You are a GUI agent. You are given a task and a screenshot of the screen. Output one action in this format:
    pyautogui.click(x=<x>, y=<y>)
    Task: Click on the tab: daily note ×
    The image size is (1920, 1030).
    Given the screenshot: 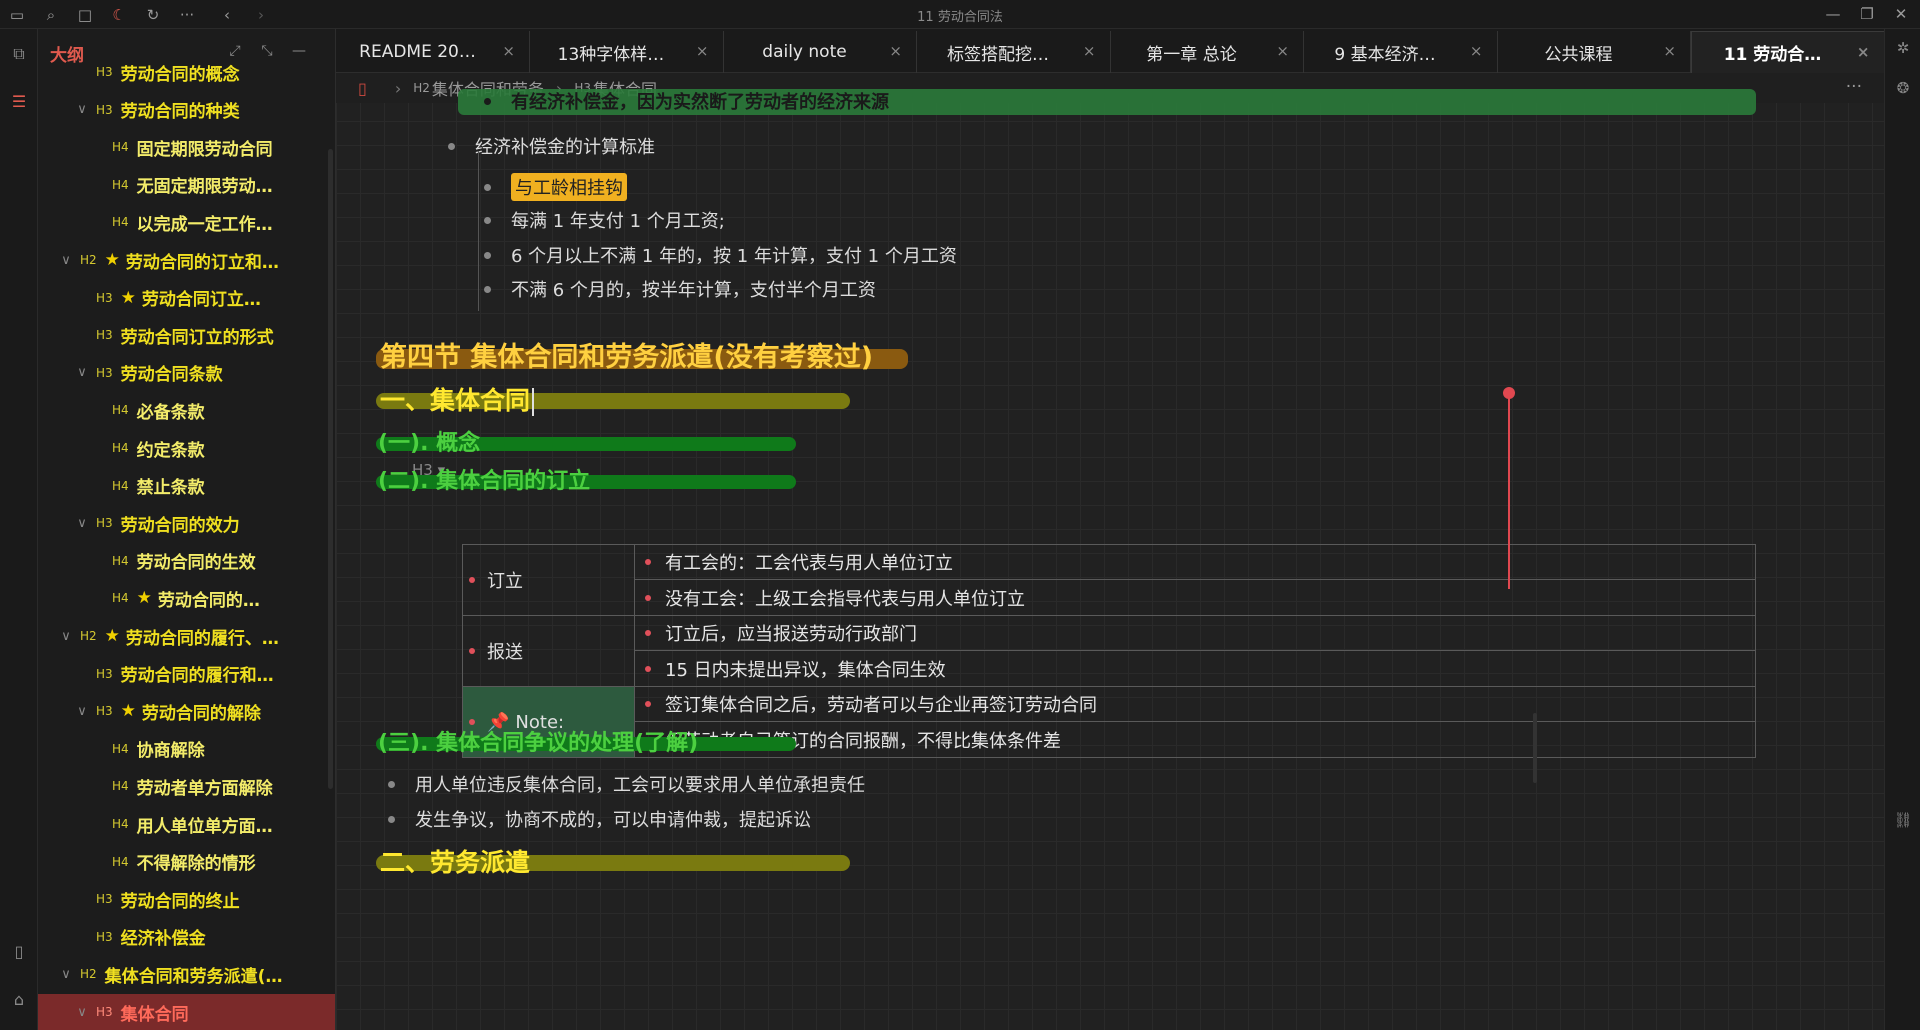 What is the action you would take?
    pyautogui.click(x=820, y=52)
    